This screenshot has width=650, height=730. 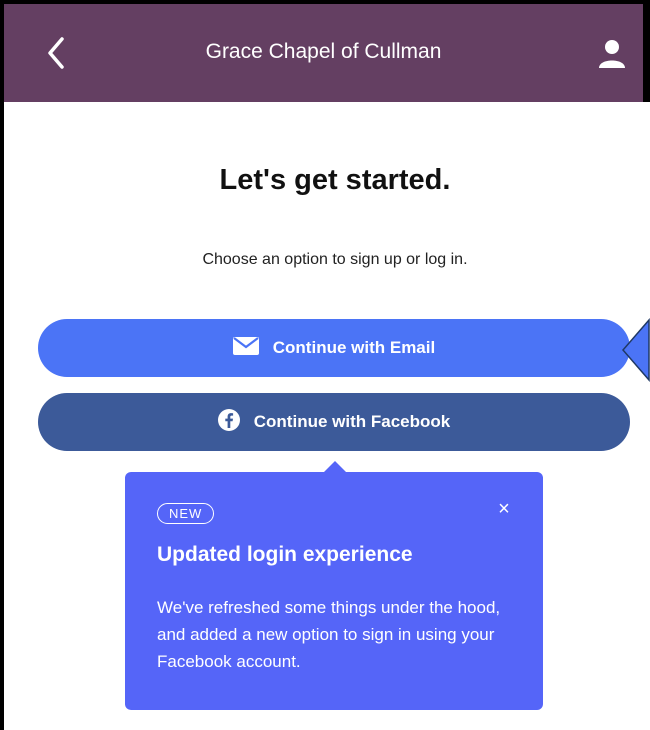 What do you see at coordinates (335, 180) in the screenshot?
I see `heading: Let's get started.` at bounding box center [335, 180].